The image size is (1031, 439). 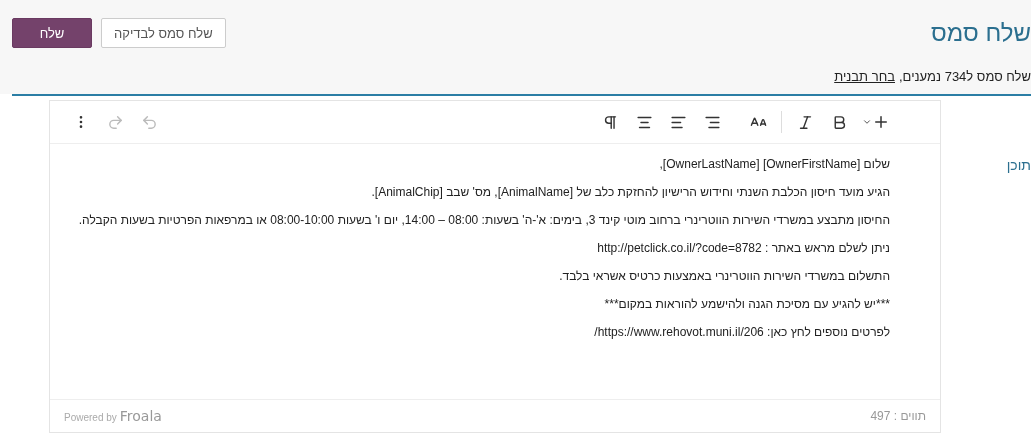 What do you see at coordinates (724, 276) in the screenshot?
I see `message-paragraph: התשלום במשרדי השירות הווטרינרי באמצעות כרטיס אשראי בלבד.` at bounding box center [724, 276].